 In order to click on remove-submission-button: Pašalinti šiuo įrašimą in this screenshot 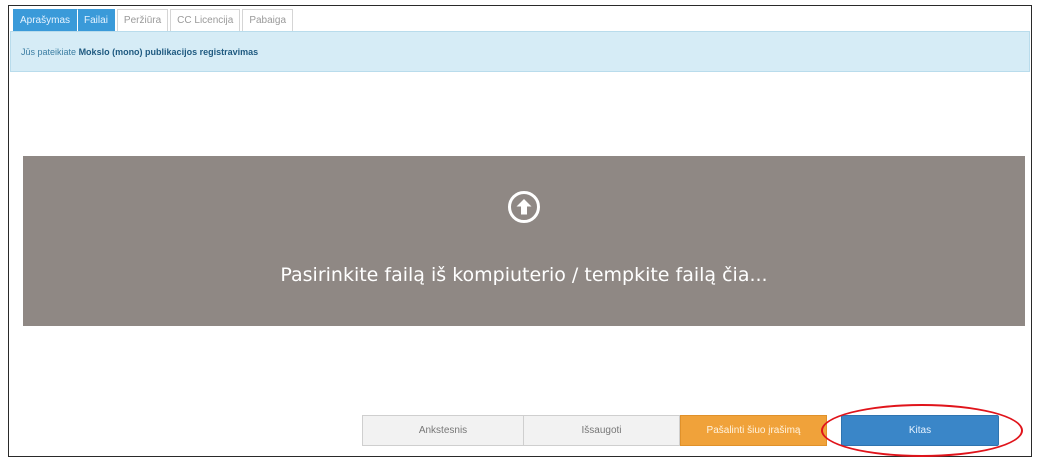, I will do `click(753, 430)`.